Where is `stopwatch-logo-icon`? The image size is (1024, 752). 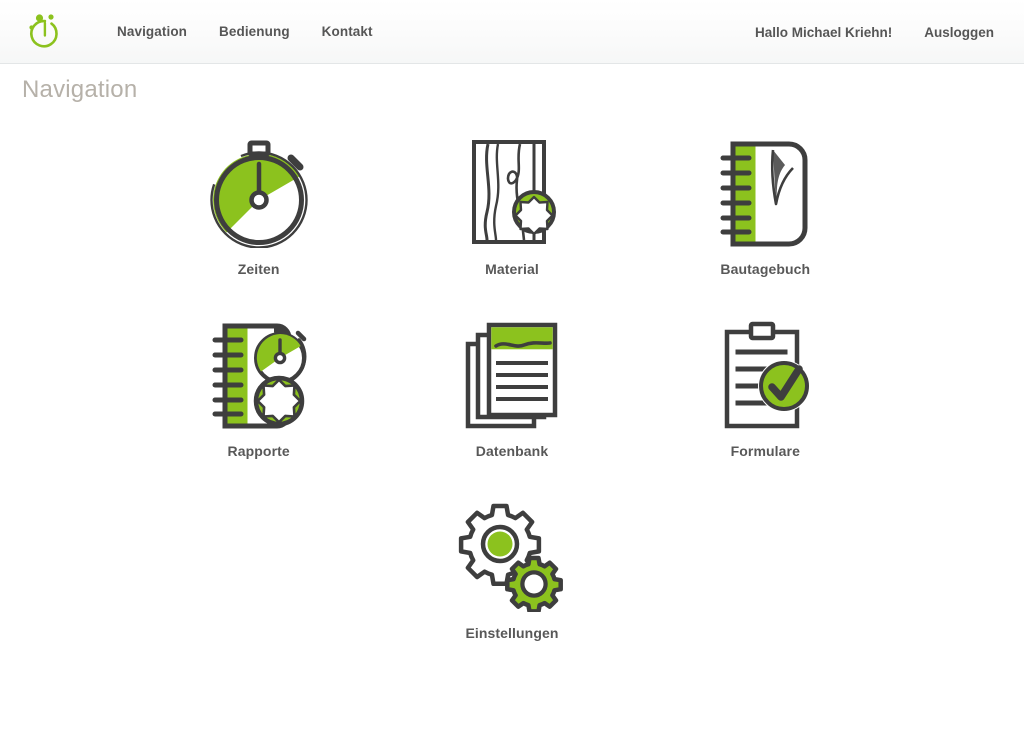 stopwatch-logo-icon is located at coordinates (45, 32).